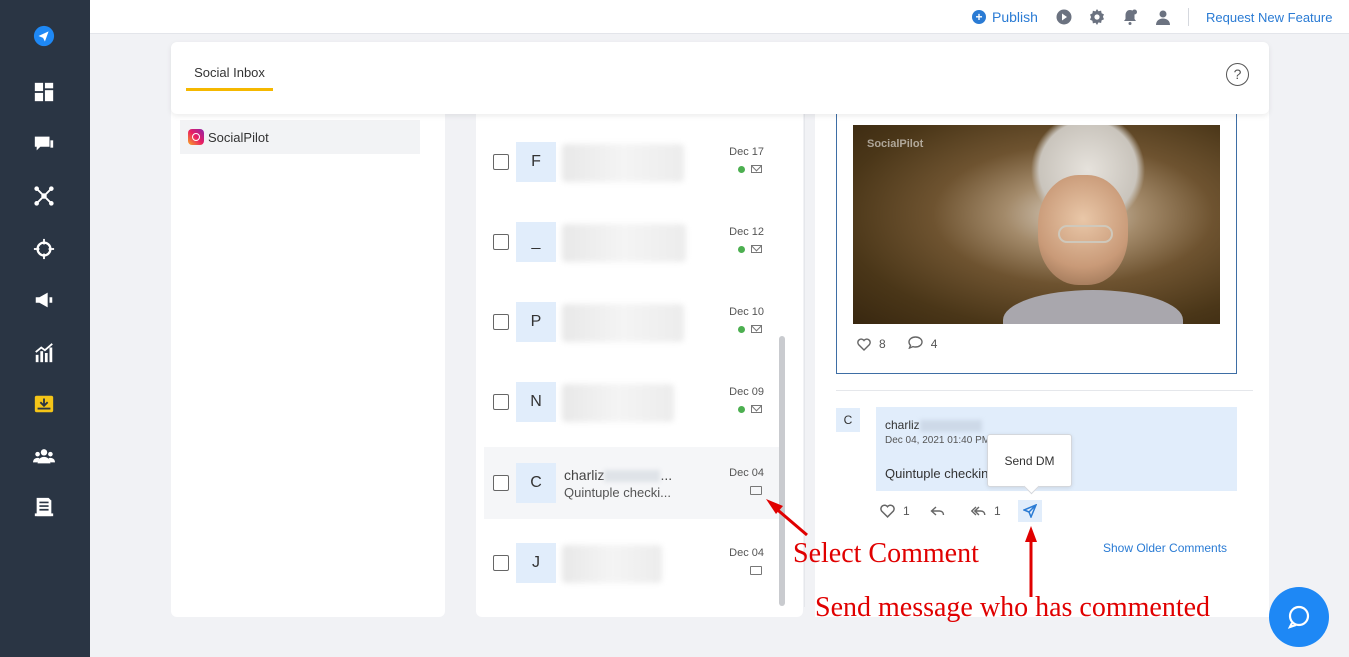 The width and height of the screenshot is (1349, 657). What do you see at coordinates (536, 242) in the screenshot?
I see `avatar: _` at bounding box center [536, 242].